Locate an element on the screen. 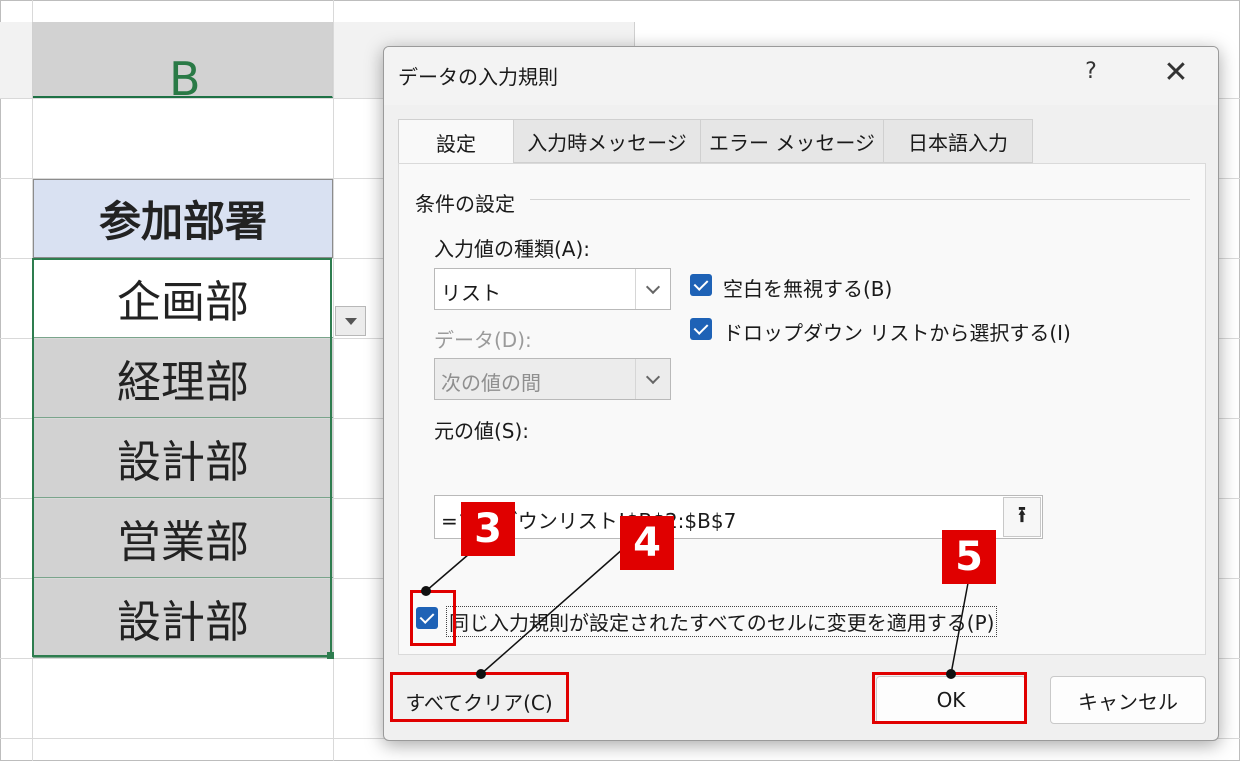  step-marker-3: 3 is located at coordinates (488, 529).